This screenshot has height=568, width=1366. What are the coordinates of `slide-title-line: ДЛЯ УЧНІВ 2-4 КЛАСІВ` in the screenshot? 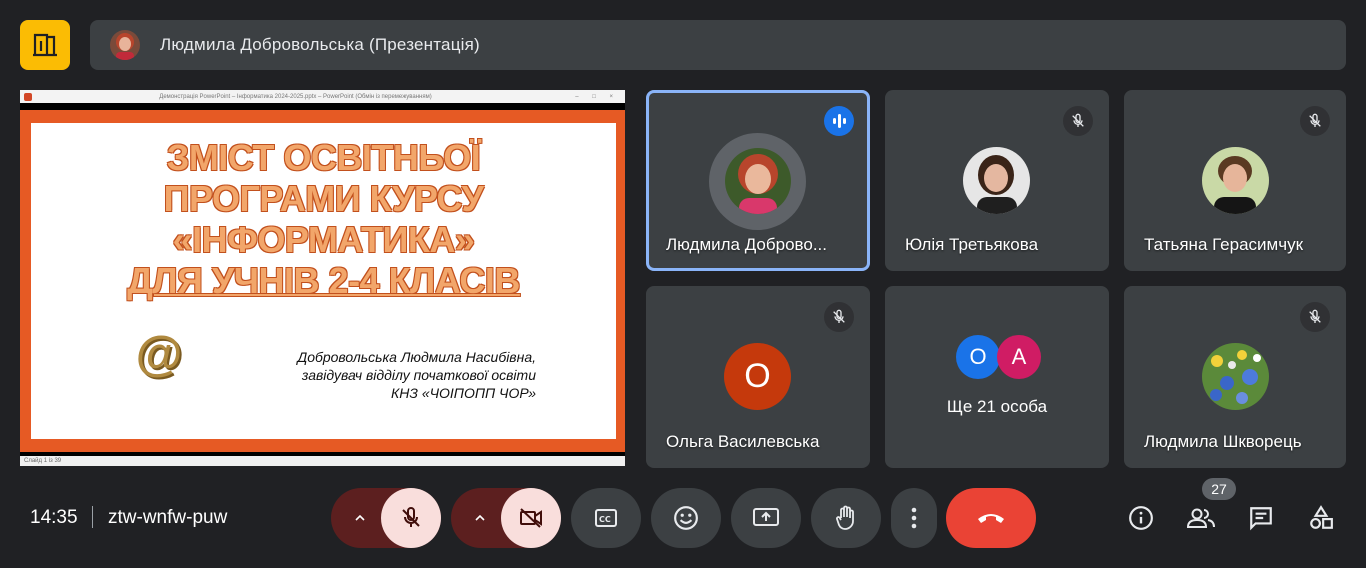 It's located at (323, 280).